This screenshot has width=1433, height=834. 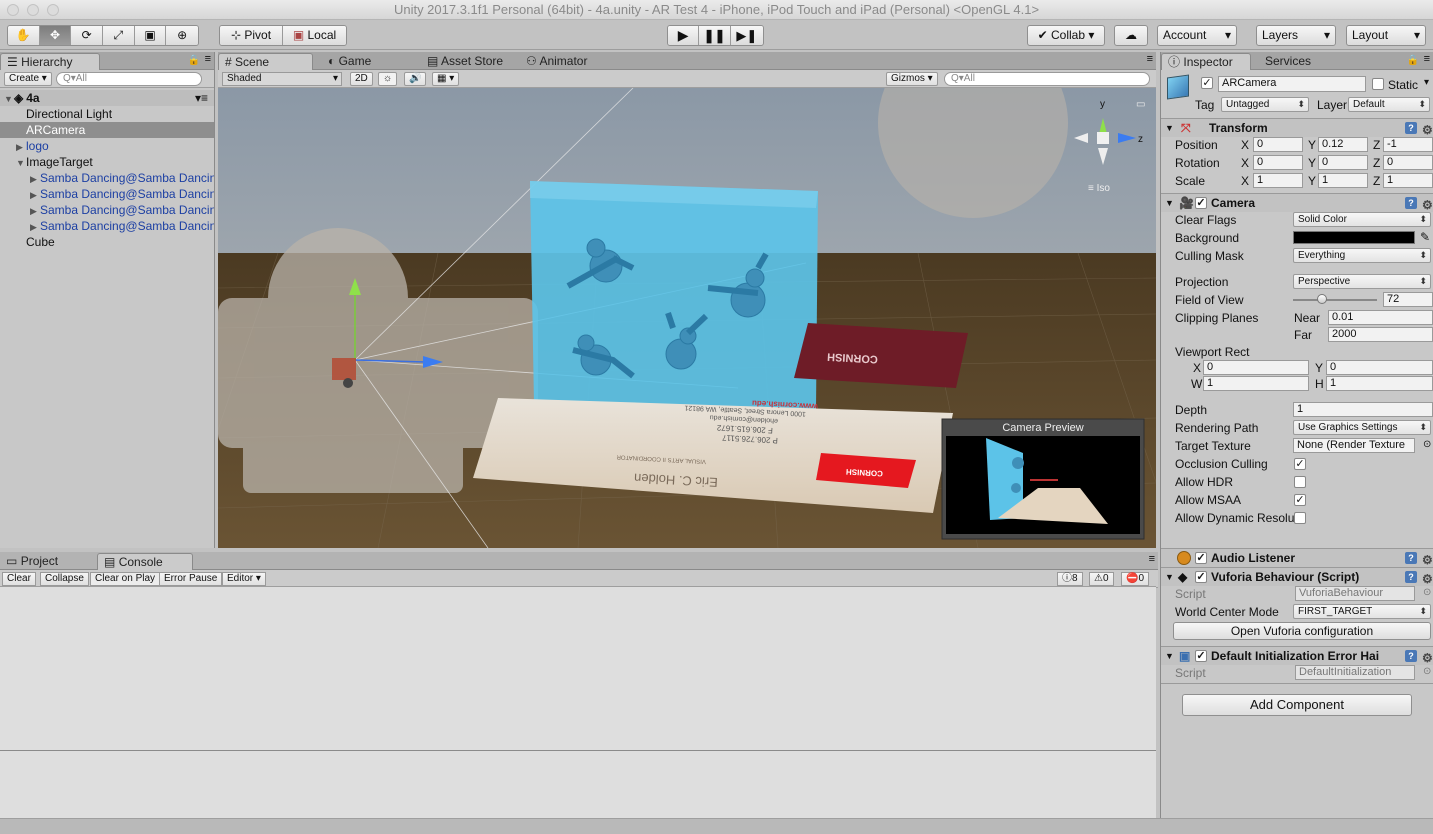 I want to click on close-window-button, so click(x=13, y=10).